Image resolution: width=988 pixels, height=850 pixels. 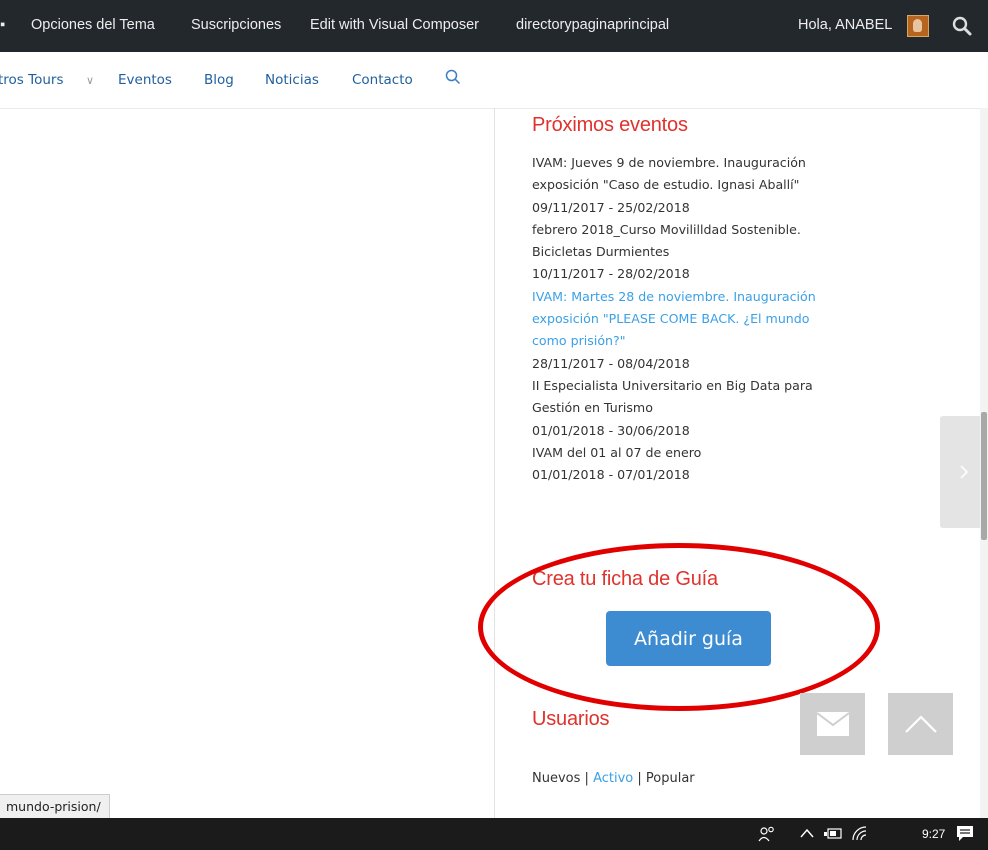 What do you see at coordinates (219, 80) in the screenshot?
I see `nav-item-blog: Blog` at bounding box center [219, 80].